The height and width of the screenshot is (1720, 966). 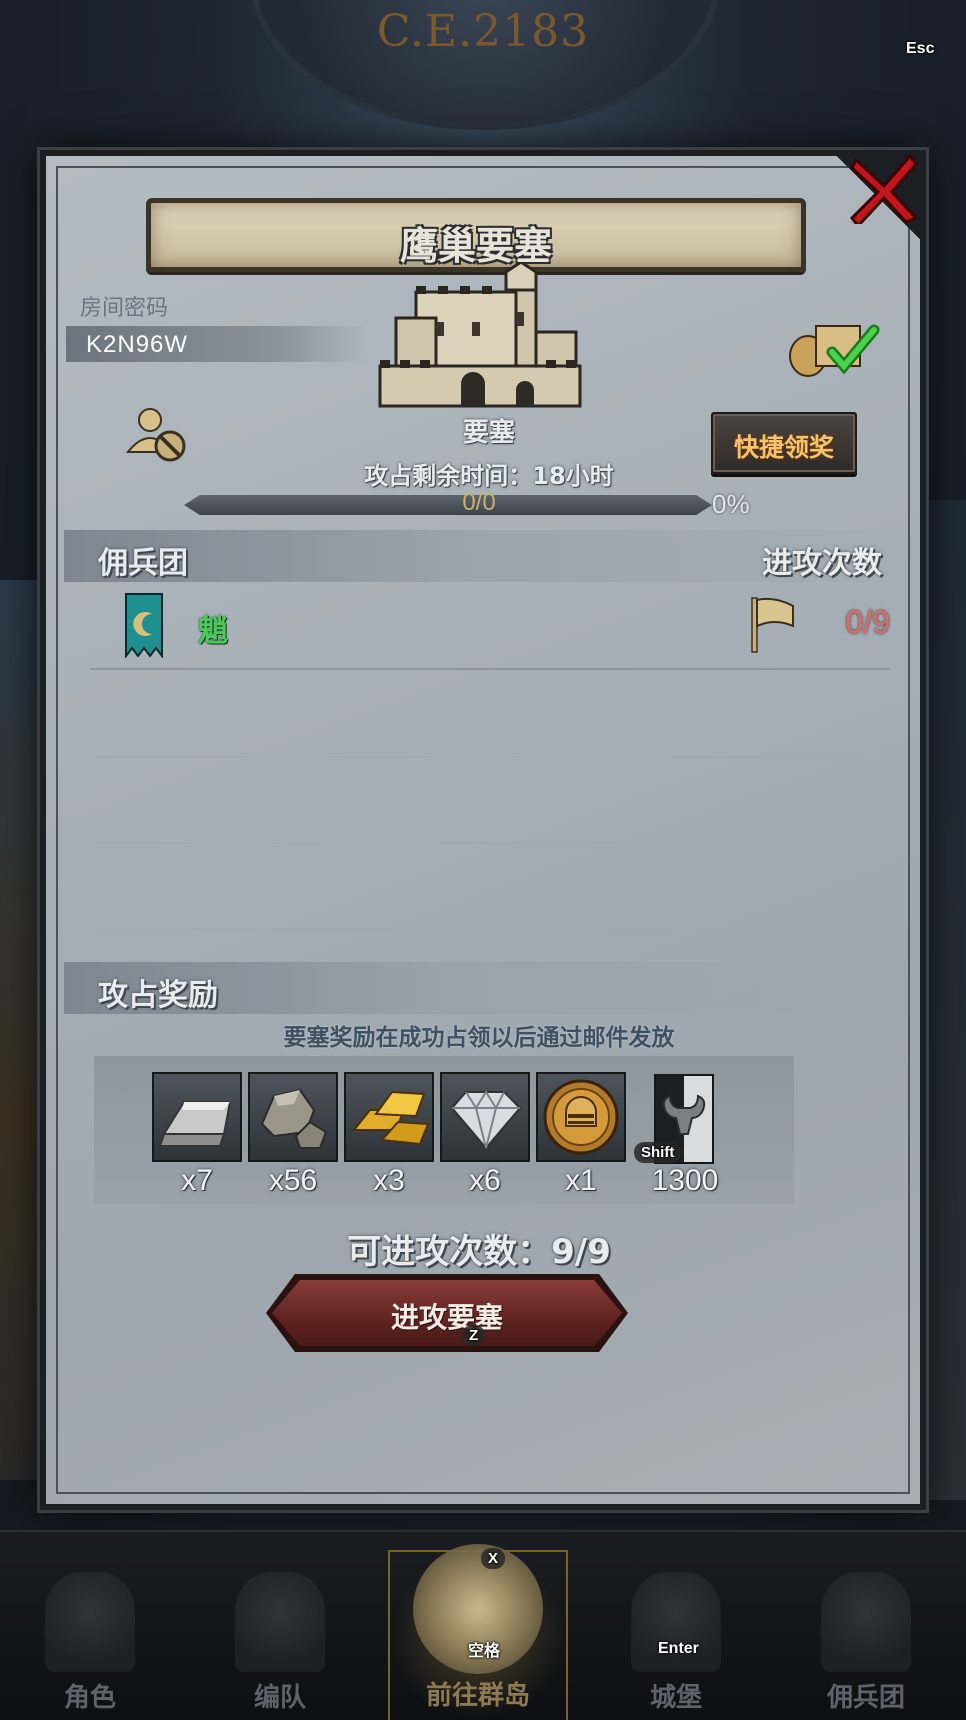 What do you see at coordinates (678, 1648) in the screenshot?
I see `key-hint-enter: Enter` at bounding box center [678, 1648].